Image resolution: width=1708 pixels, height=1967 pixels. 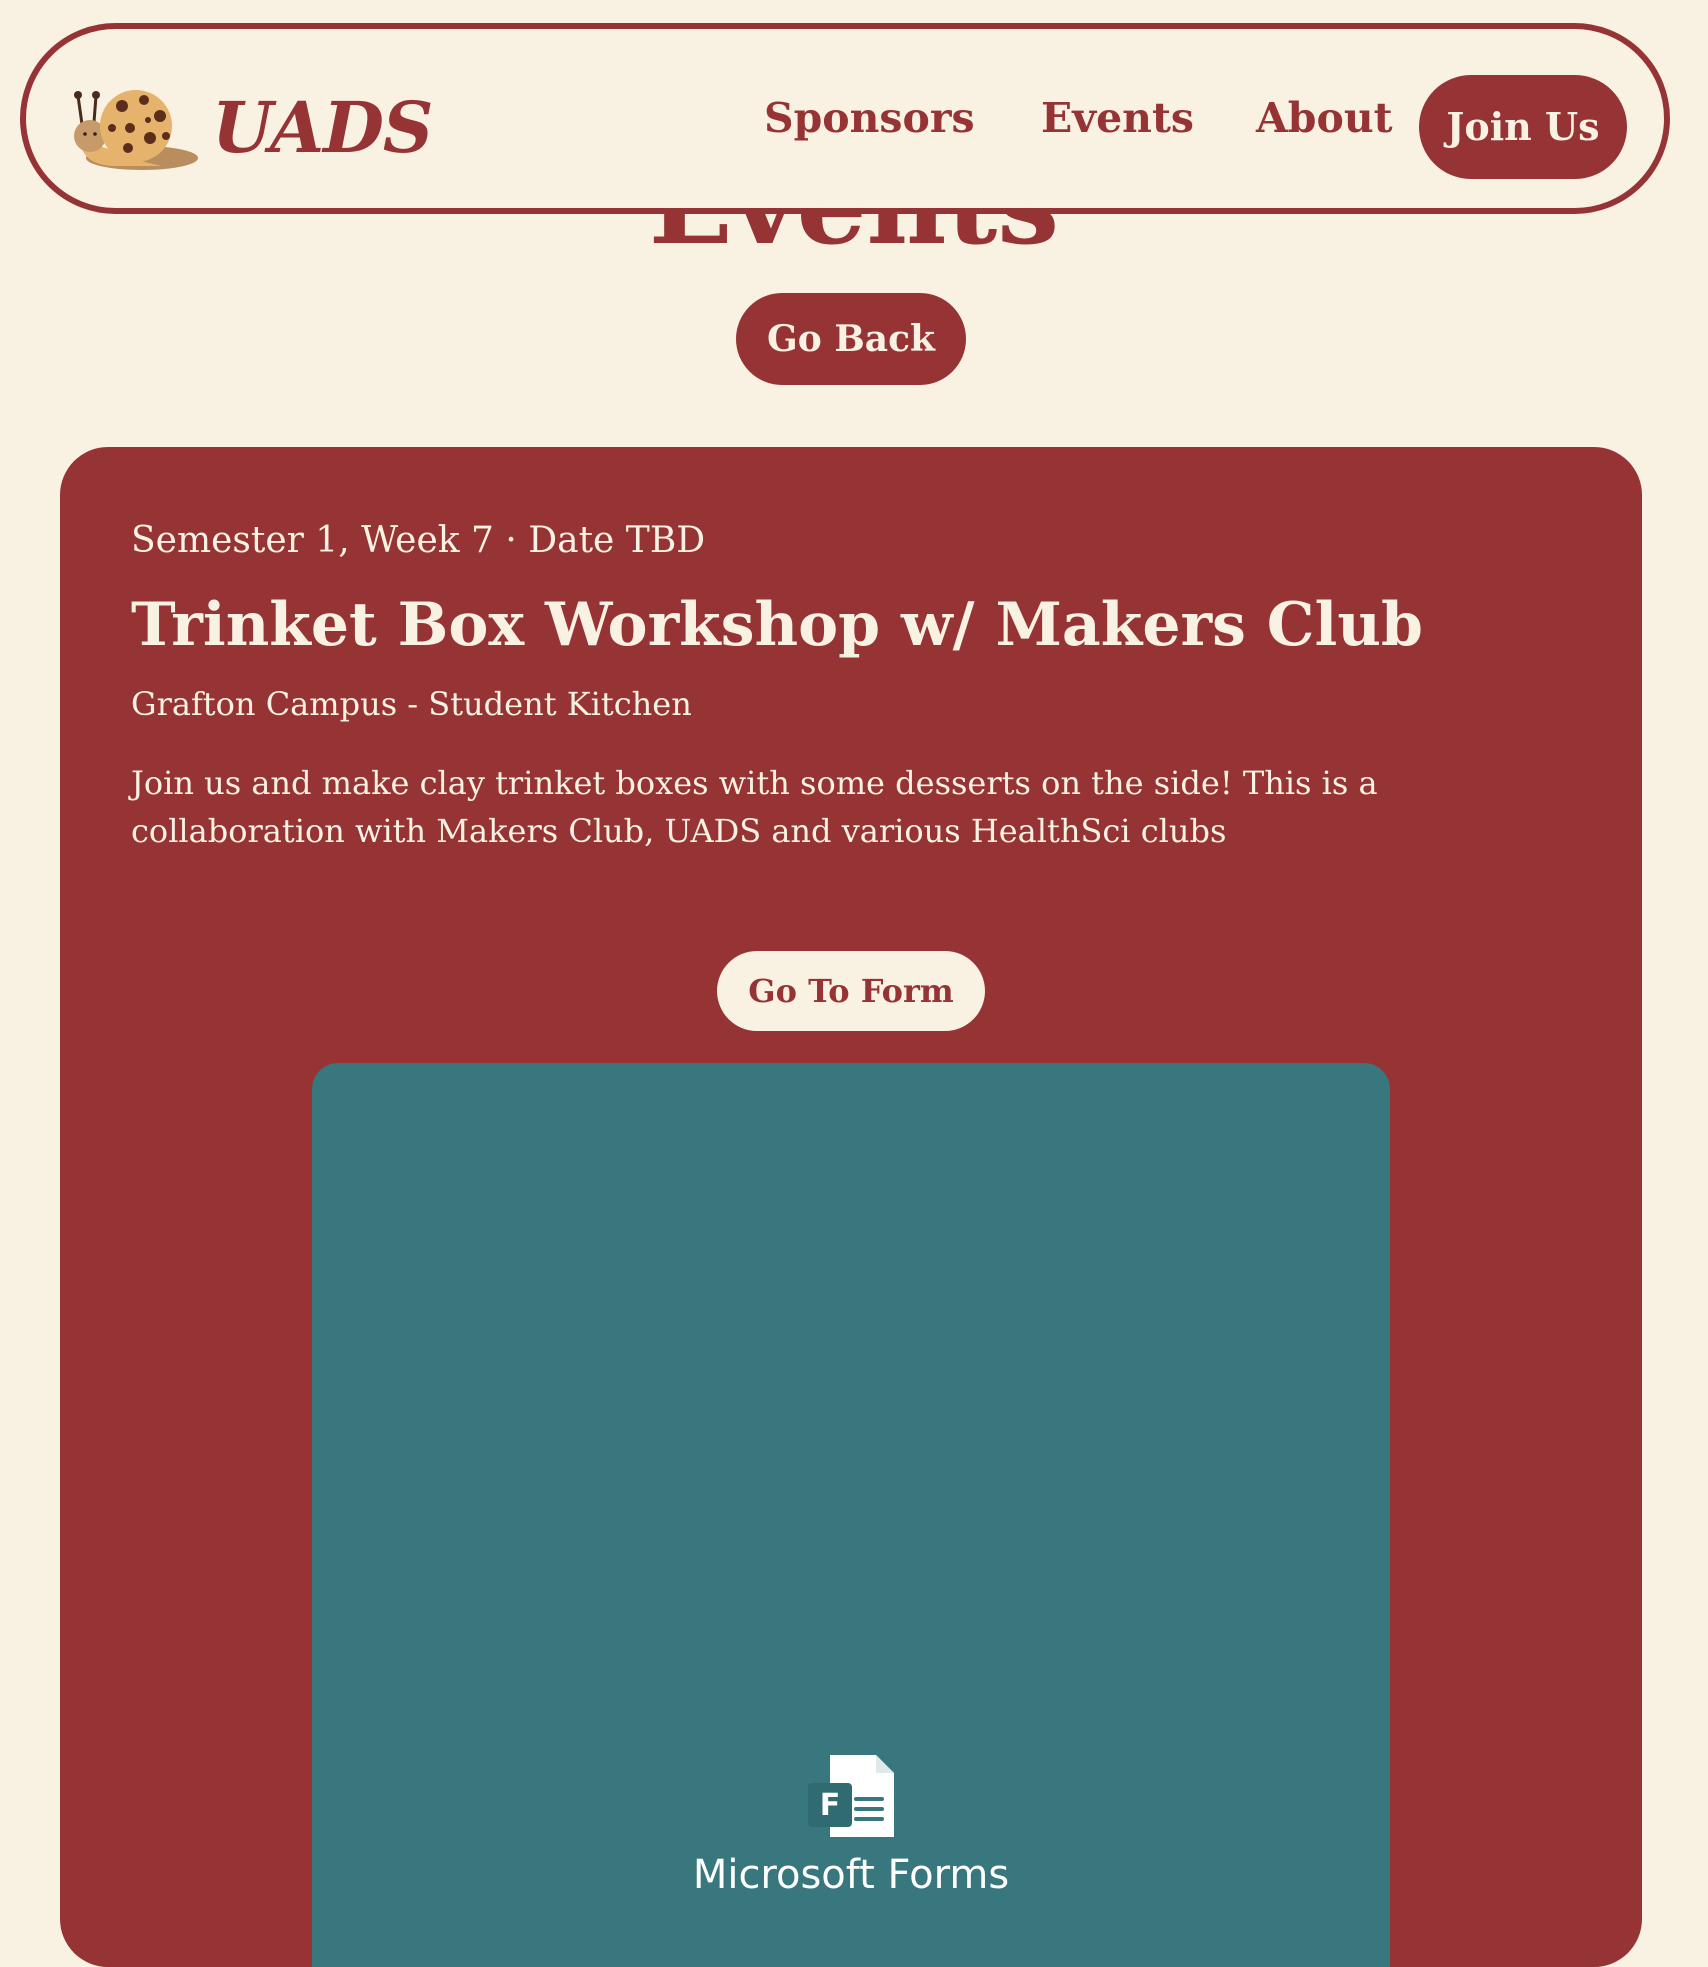 I want to click on nav-events-link: Events, so click(x=1117, y=118).